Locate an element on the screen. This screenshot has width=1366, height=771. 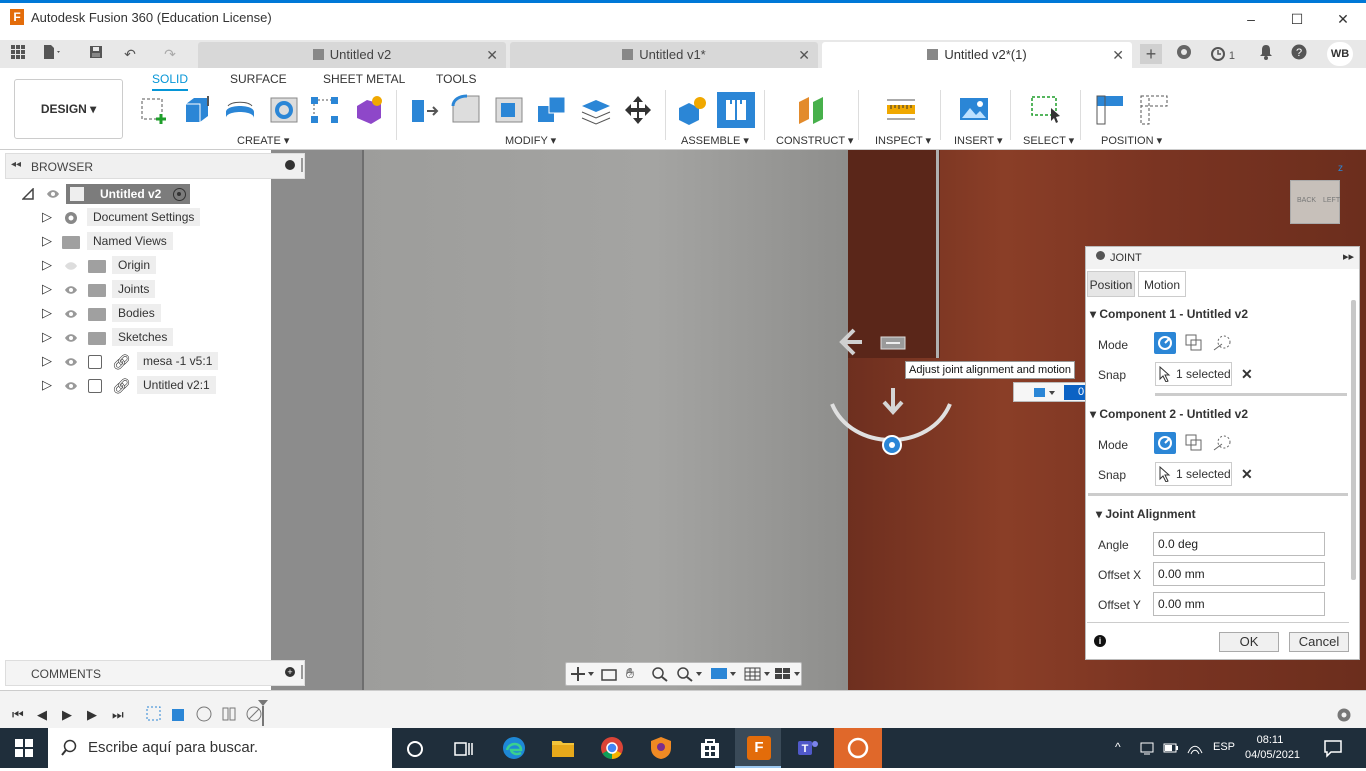
timeline-end-icon: ⏭ is located at coordinates (118, 715).